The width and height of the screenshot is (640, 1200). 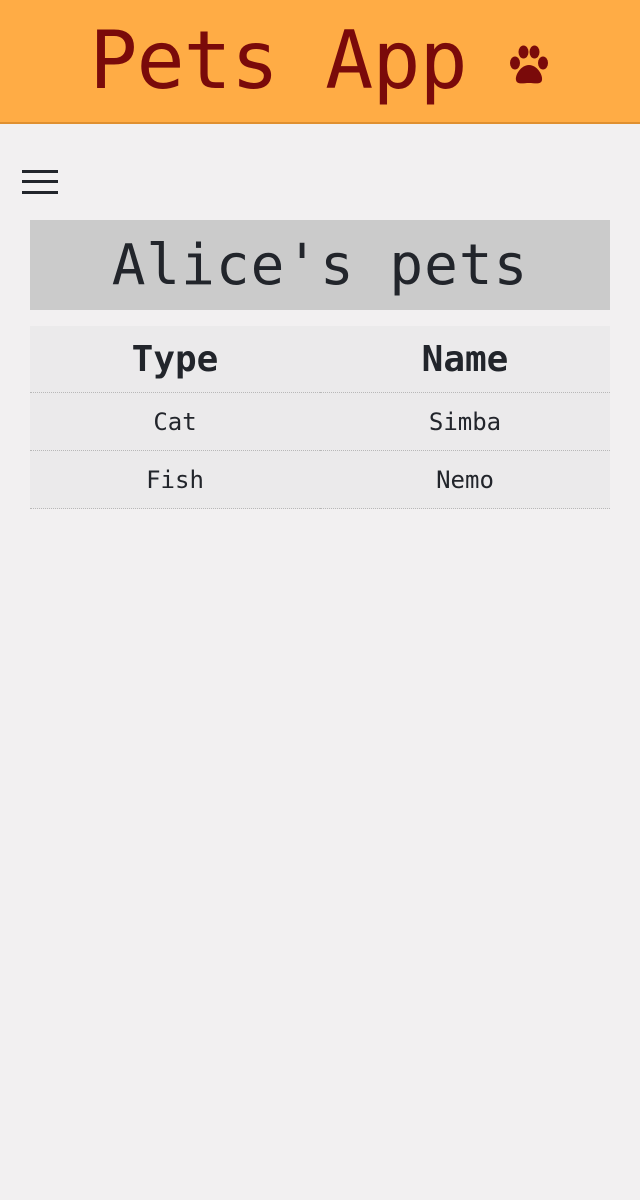 I want to click on table-row: Cat Simba, so click(x=320, y=421).